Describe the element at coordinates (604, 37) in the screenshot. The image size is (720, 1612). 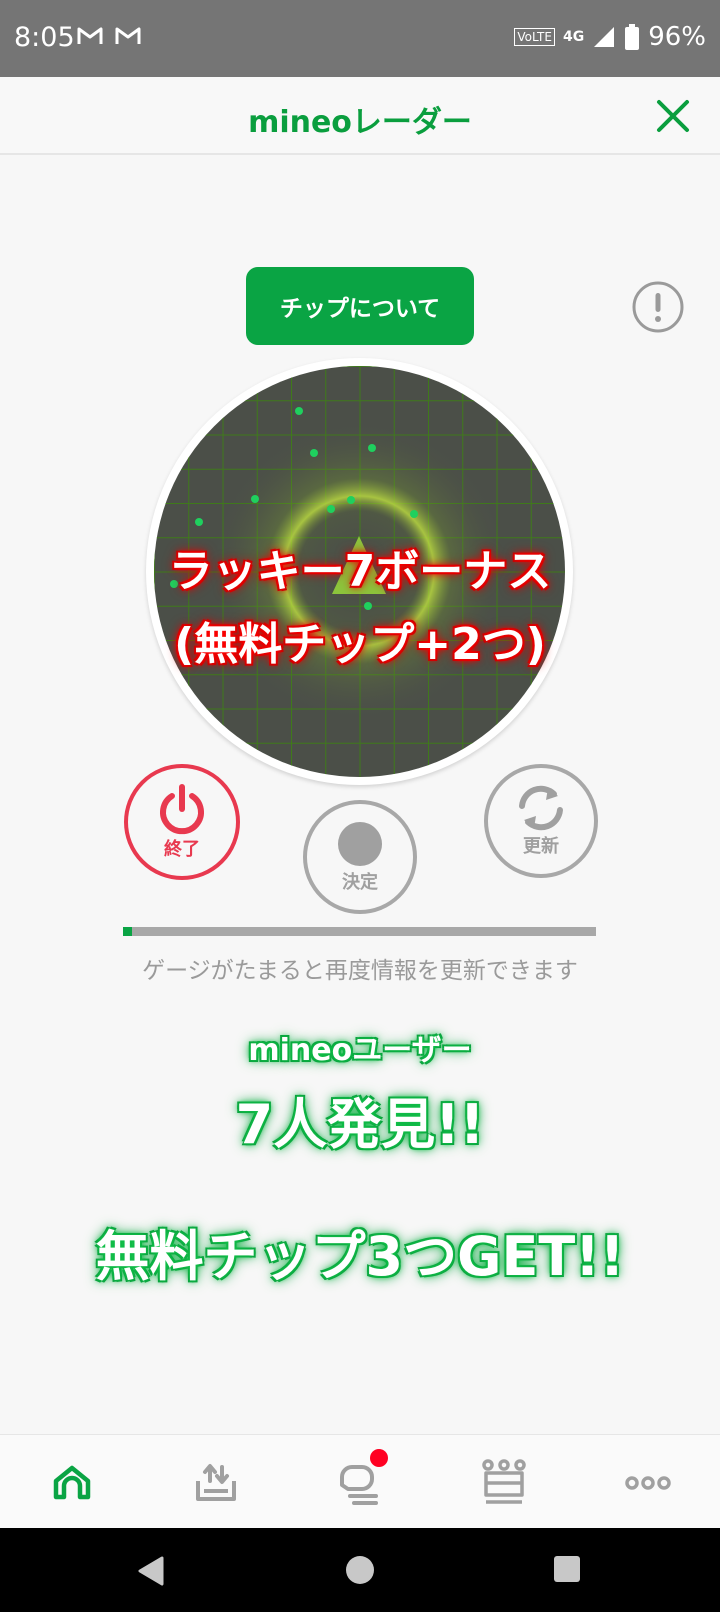
I see `signal-icon` at that location.